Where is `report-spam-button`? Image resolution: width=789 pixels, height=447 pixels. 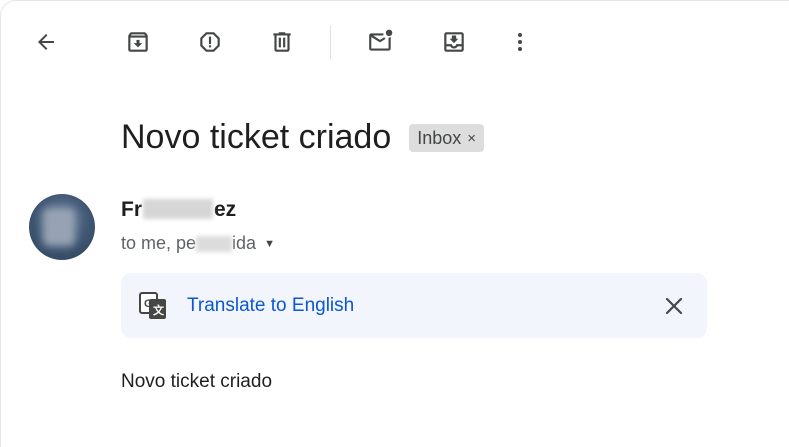
report-spam-button is located at coordinates (210, 42).